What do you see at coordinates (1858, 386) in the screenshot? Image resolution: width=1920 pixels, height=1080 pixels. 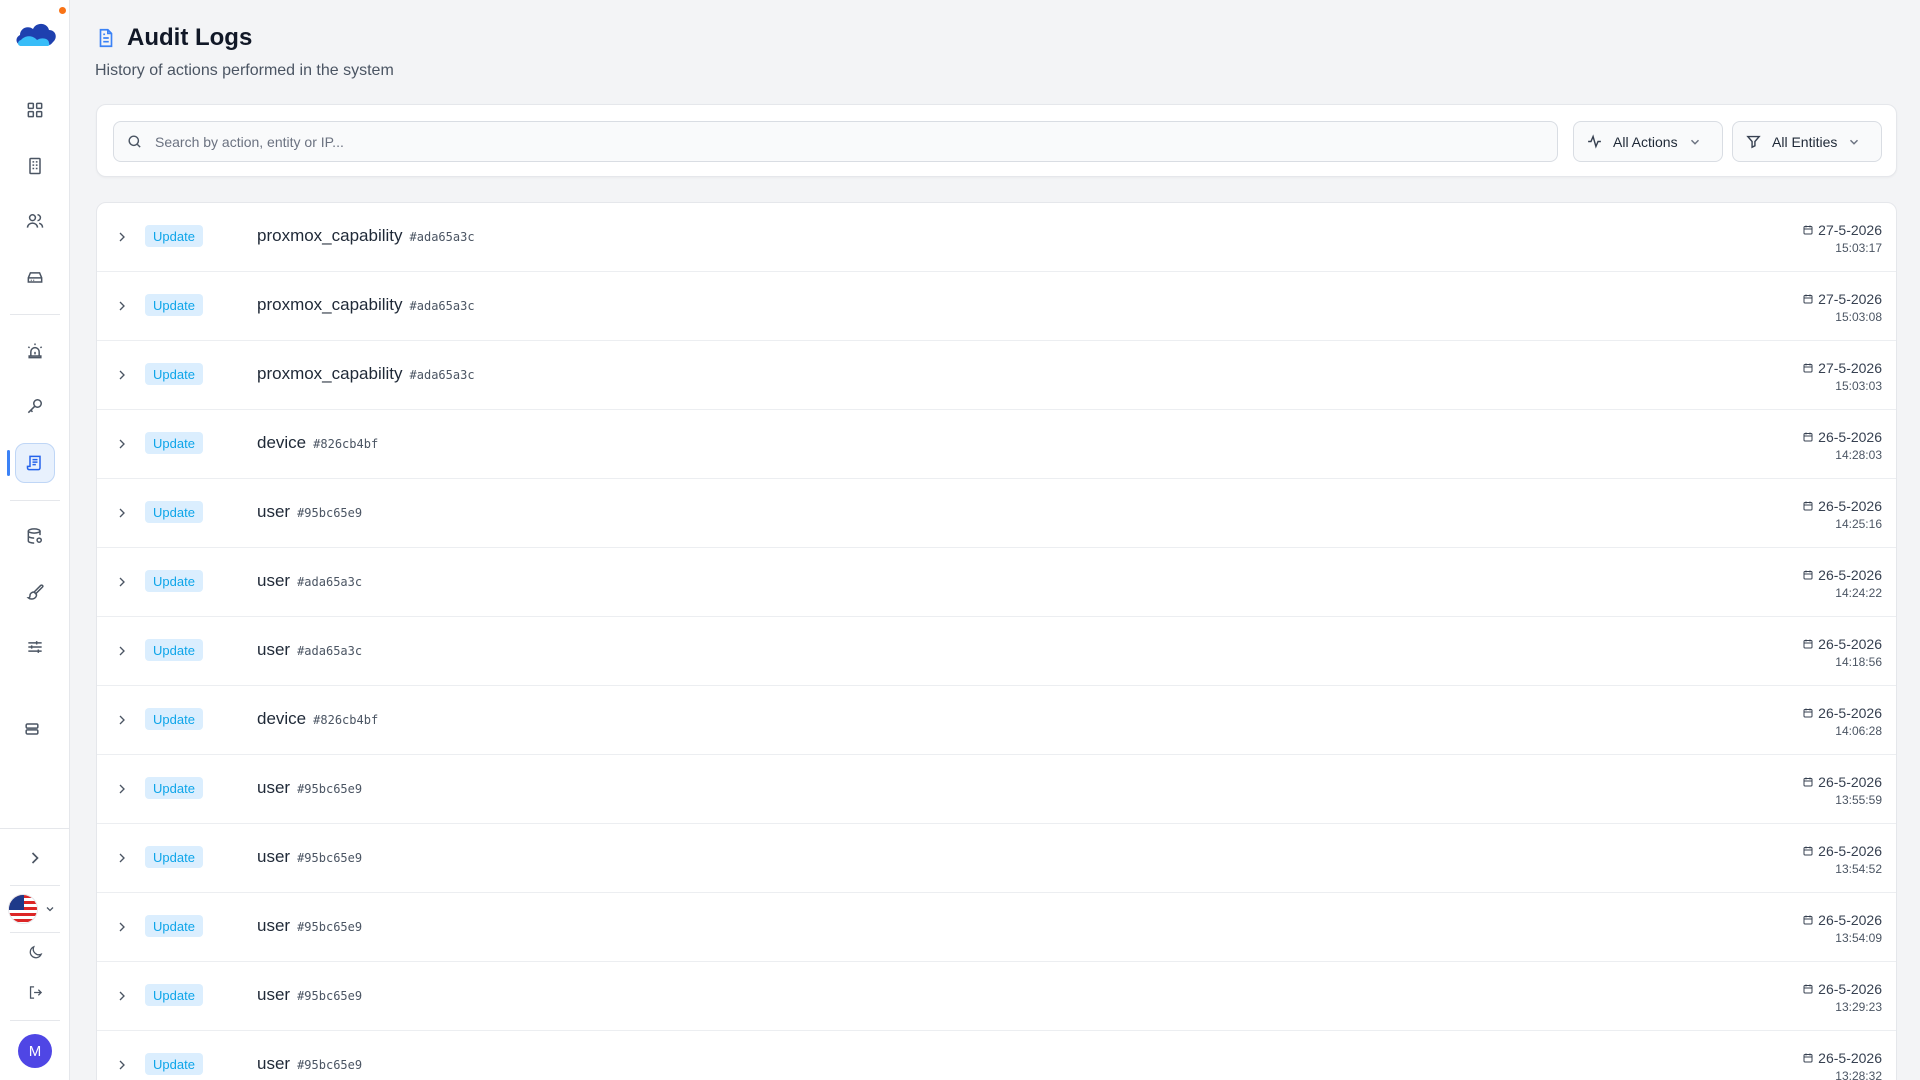 I see `time-text: 15:03:03` at bounding box center [1858, 386].